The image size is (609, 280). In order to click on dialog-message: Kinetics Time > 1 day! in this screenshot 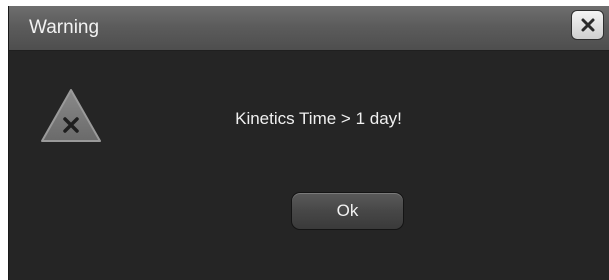, I will do `click(318, 118)`.